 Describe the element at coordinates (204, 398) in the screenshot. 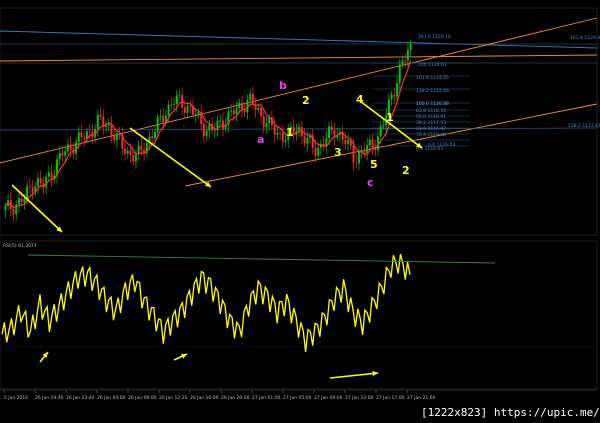

I see `time-tick-label: 26 Jan 16:00` at that location.